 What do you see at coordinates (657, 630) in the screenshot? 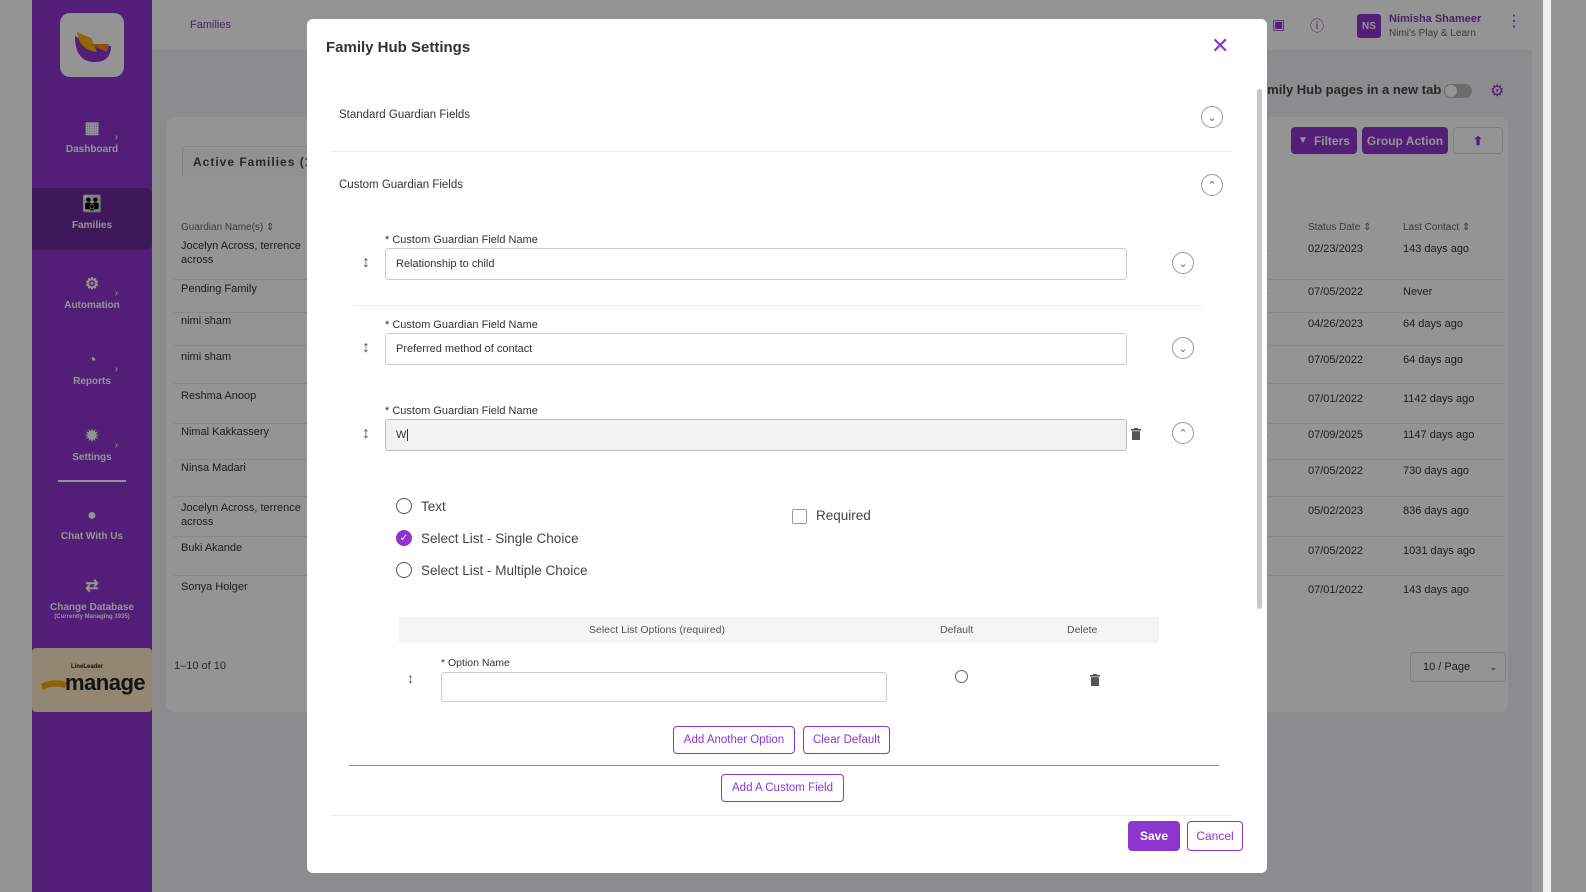
I see `column-header-options: Select List Options (required)` at bounding box center [657, 630].